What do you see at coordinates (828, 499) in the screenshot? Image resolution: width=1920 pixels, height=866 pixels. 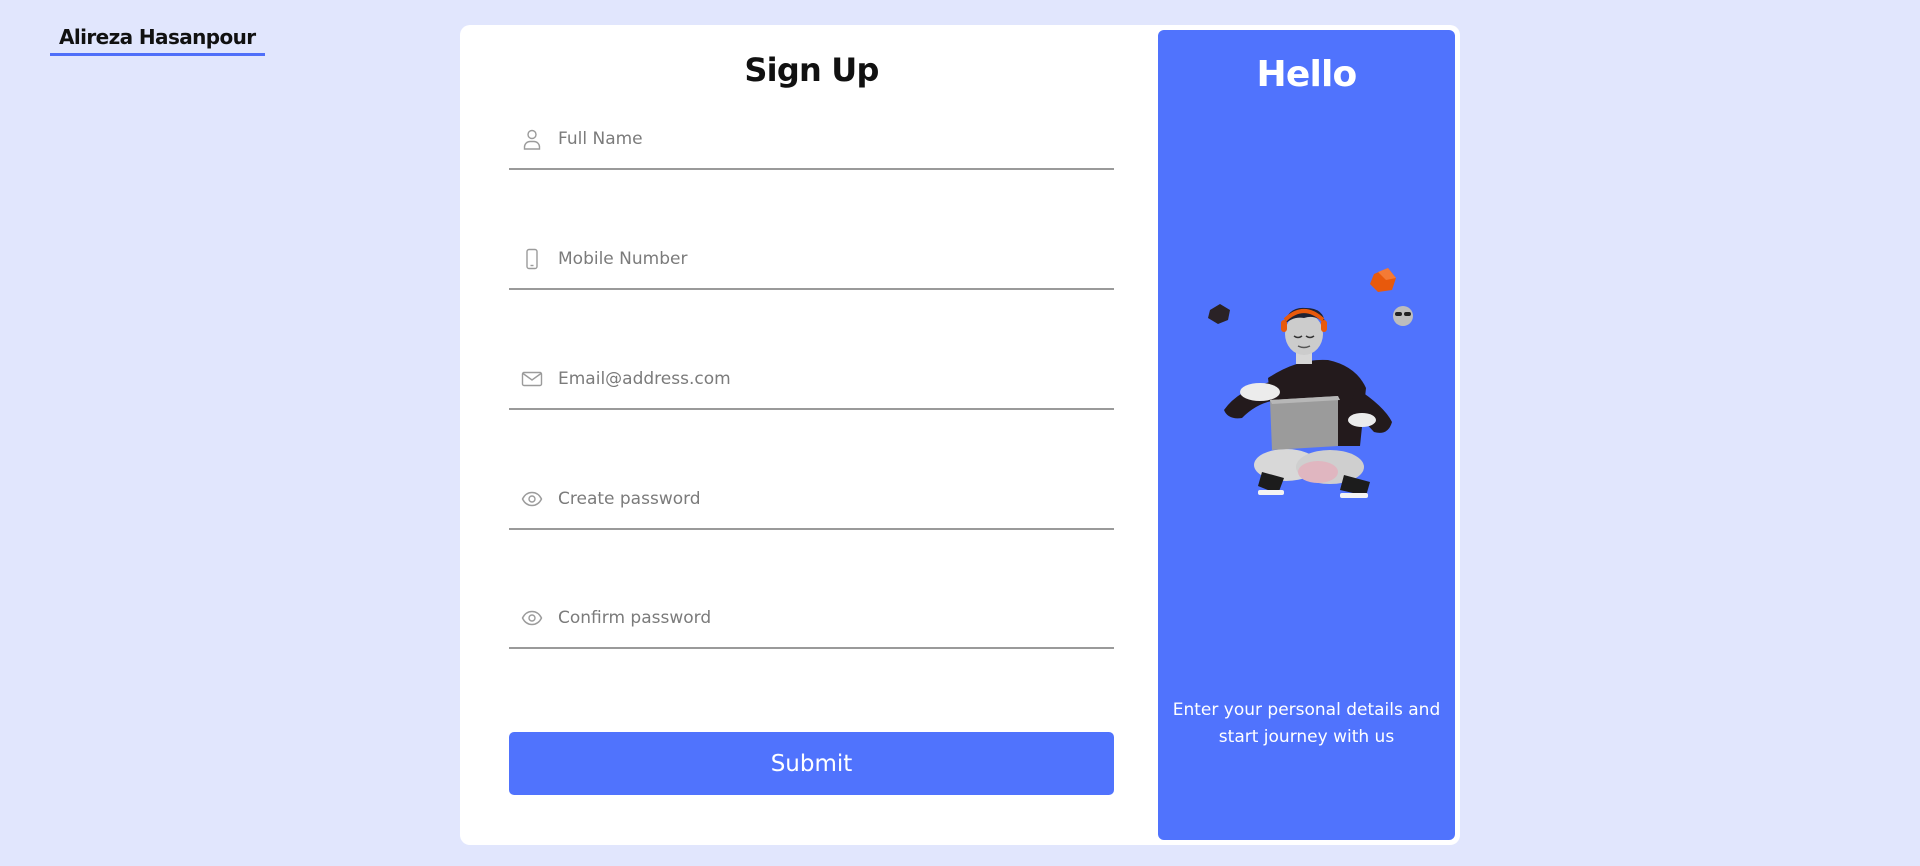 I see `create-password-input` at bounding box center [828, 499].